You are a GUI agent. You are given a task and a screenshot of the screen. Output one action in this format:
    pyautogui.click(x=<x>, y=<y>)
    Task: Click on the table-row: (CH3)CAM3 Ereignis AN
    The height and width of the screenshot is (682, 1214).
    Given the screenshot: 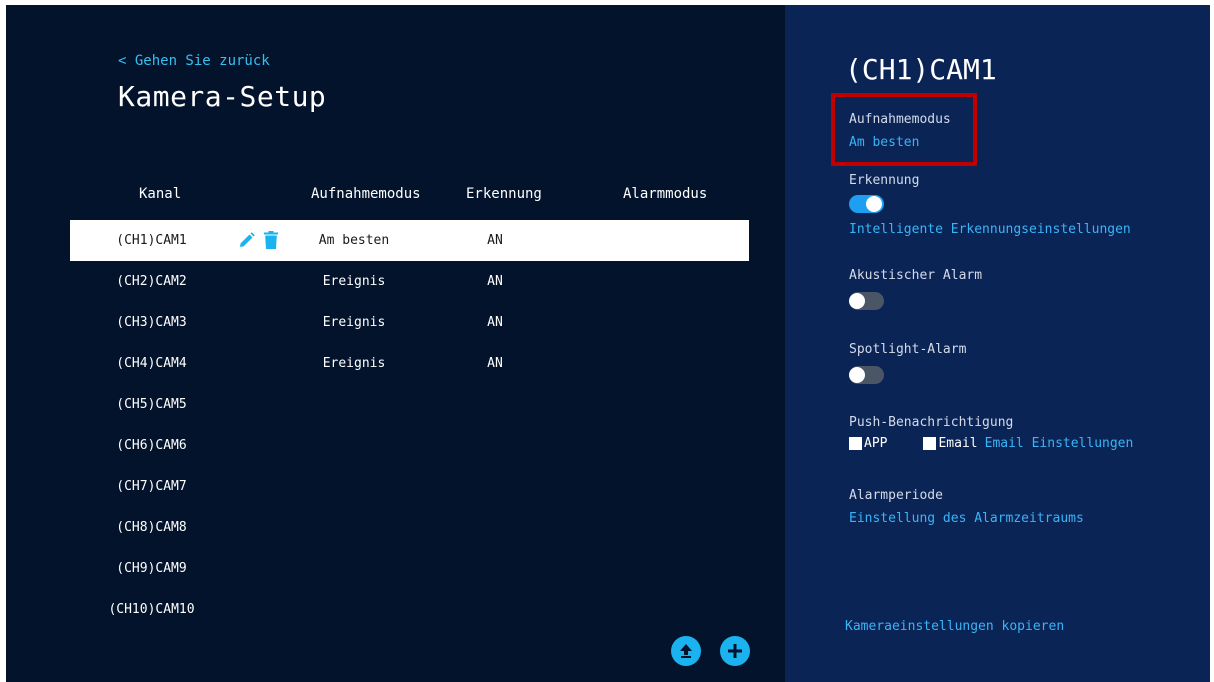 What is the action you would take?
    pyautogui.click(x=409, y=322)
    